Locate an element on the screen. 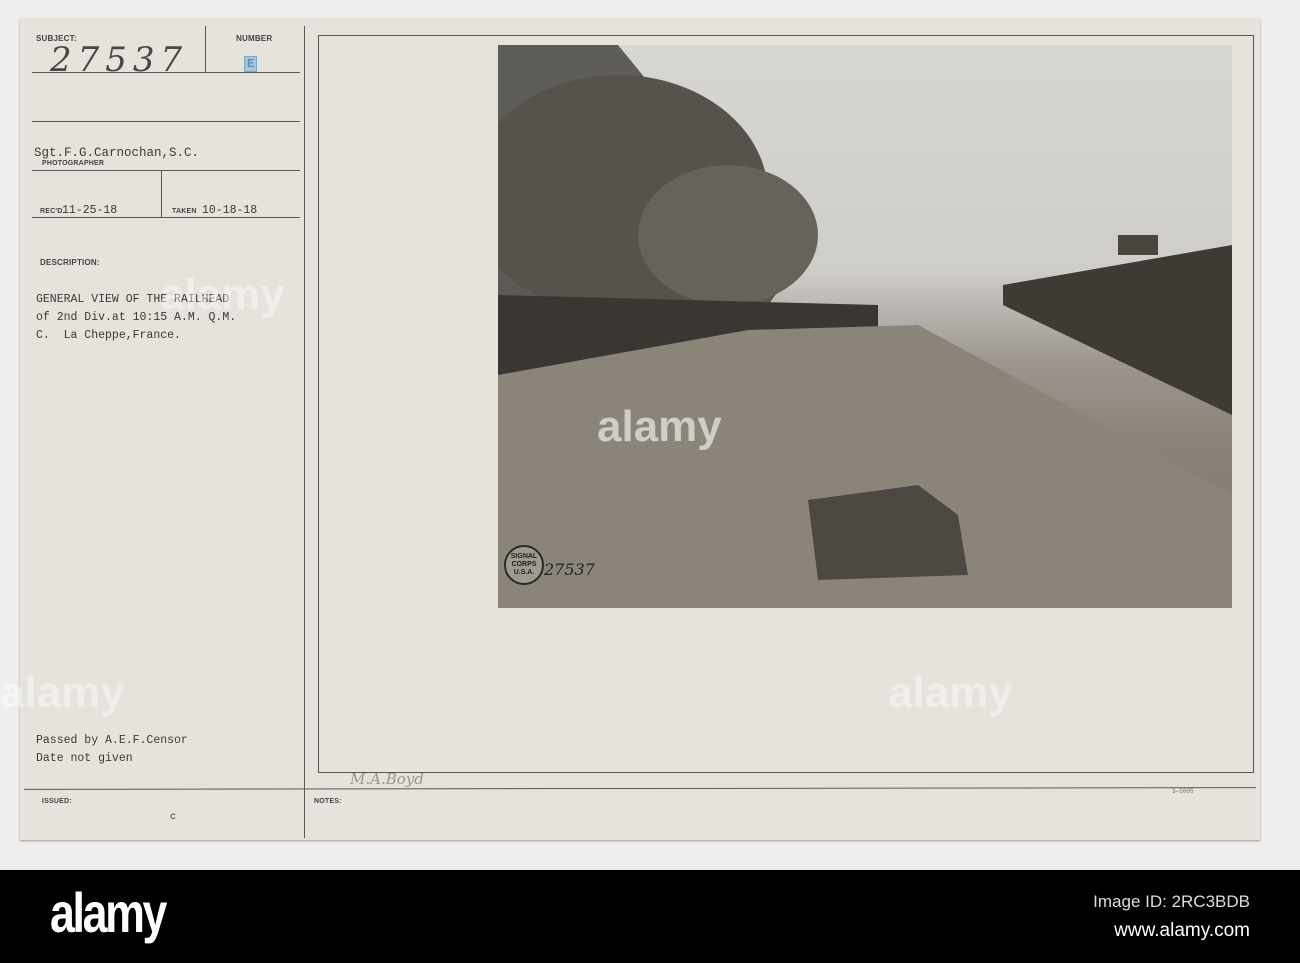 This screenshot has width=1300, height=963. signal-corps-stamp: SIGNAL CORPS U.S.A. is located at coordinates (524, 565).